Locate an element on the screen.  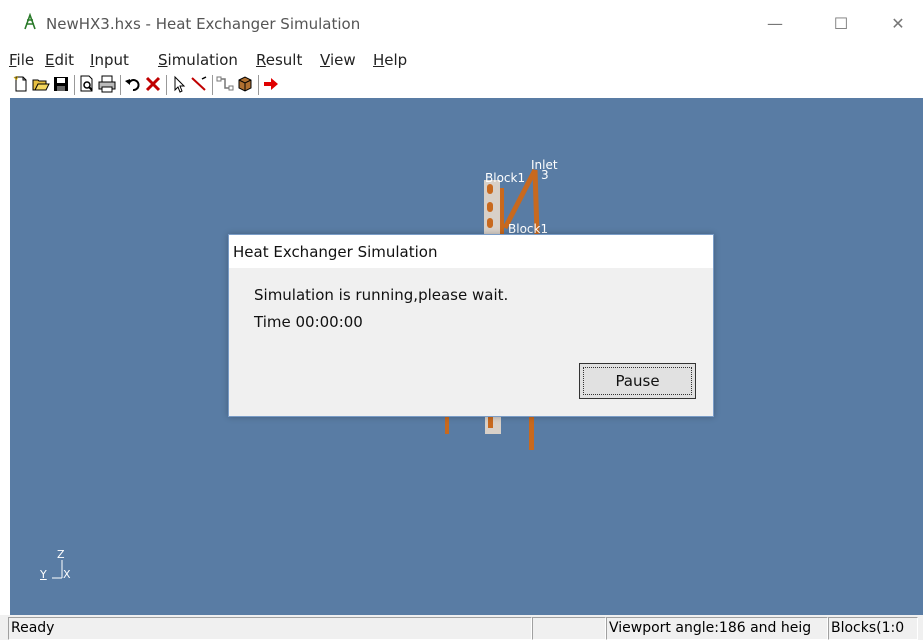
maximize-button: ☐ is located at coordinates (841, 24).